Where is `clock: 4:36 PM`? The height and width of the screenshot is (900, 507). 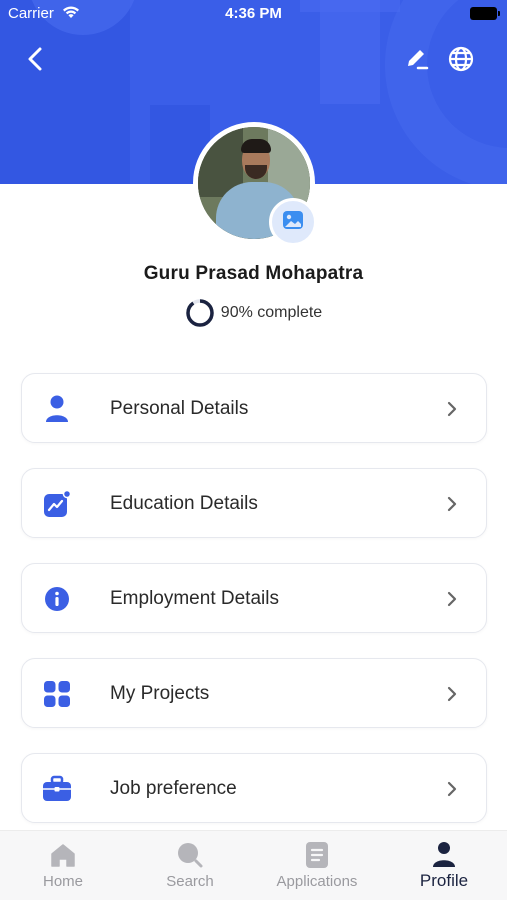 clock: 4:36 PM is located at coordinates (253, 13).